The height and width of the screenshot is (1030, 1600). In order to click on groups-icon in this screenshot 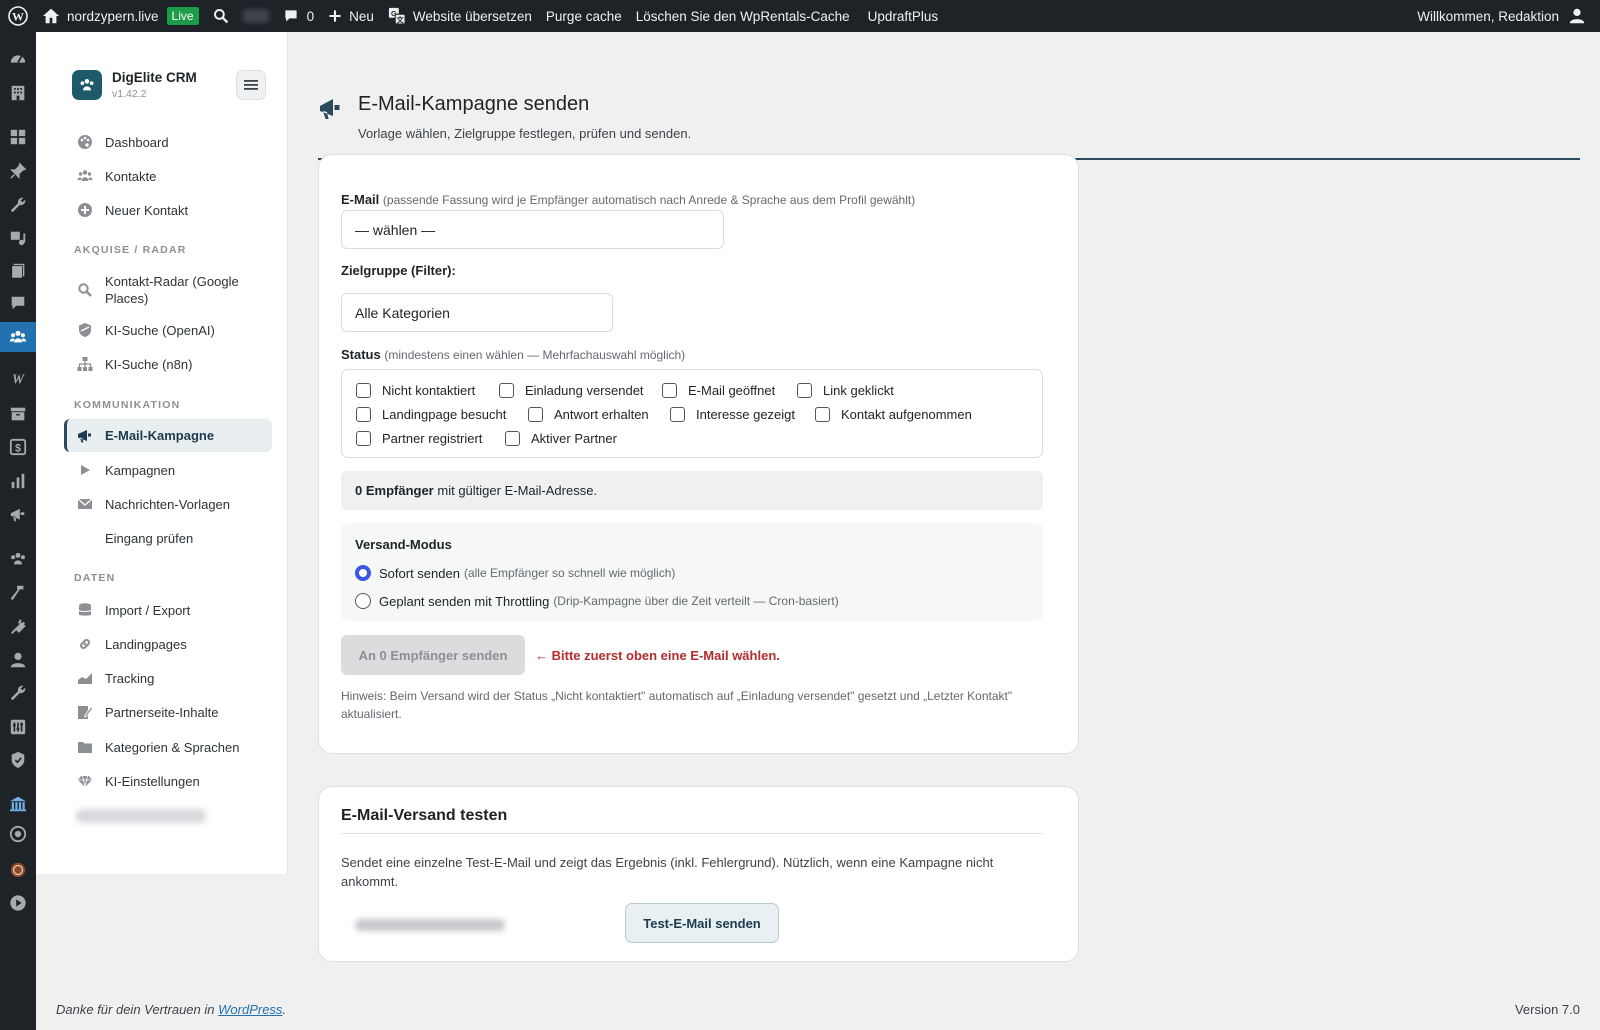, I will do `click(85, 176)`.